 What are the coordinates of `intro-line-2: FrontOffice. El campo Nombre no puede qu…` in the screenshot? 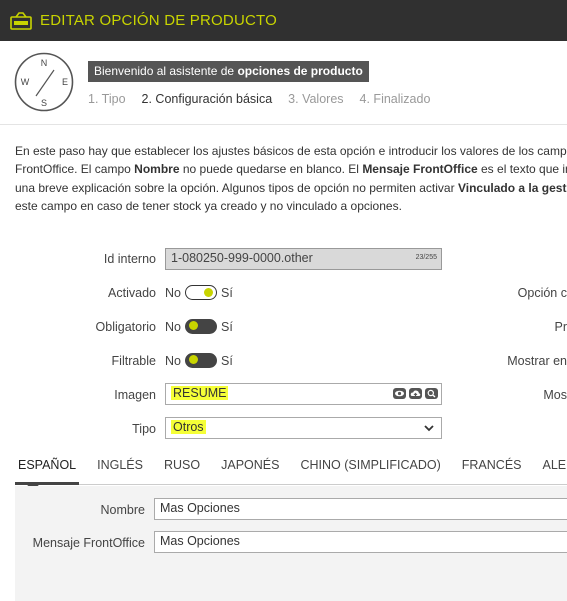 It's located at (291, 169).